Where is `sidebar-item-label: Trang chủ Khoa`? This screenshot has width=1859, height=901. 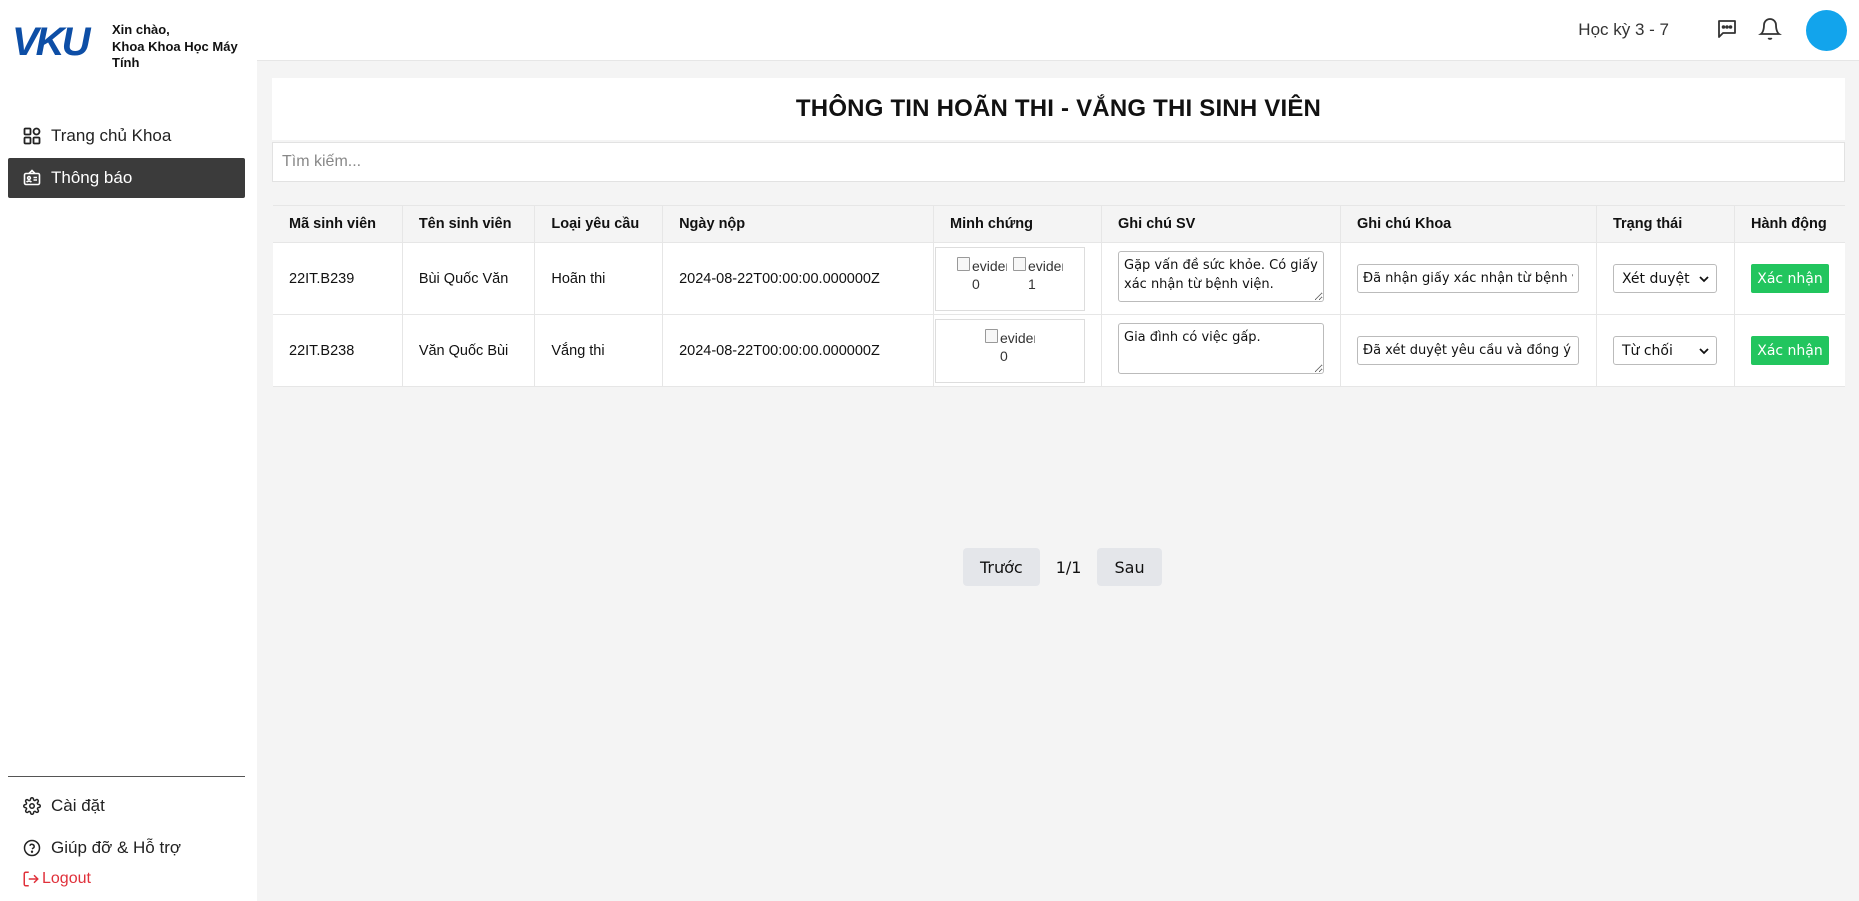 sidebar-item-label: Trang chủ Khoa is located at coordinates (111, 135).